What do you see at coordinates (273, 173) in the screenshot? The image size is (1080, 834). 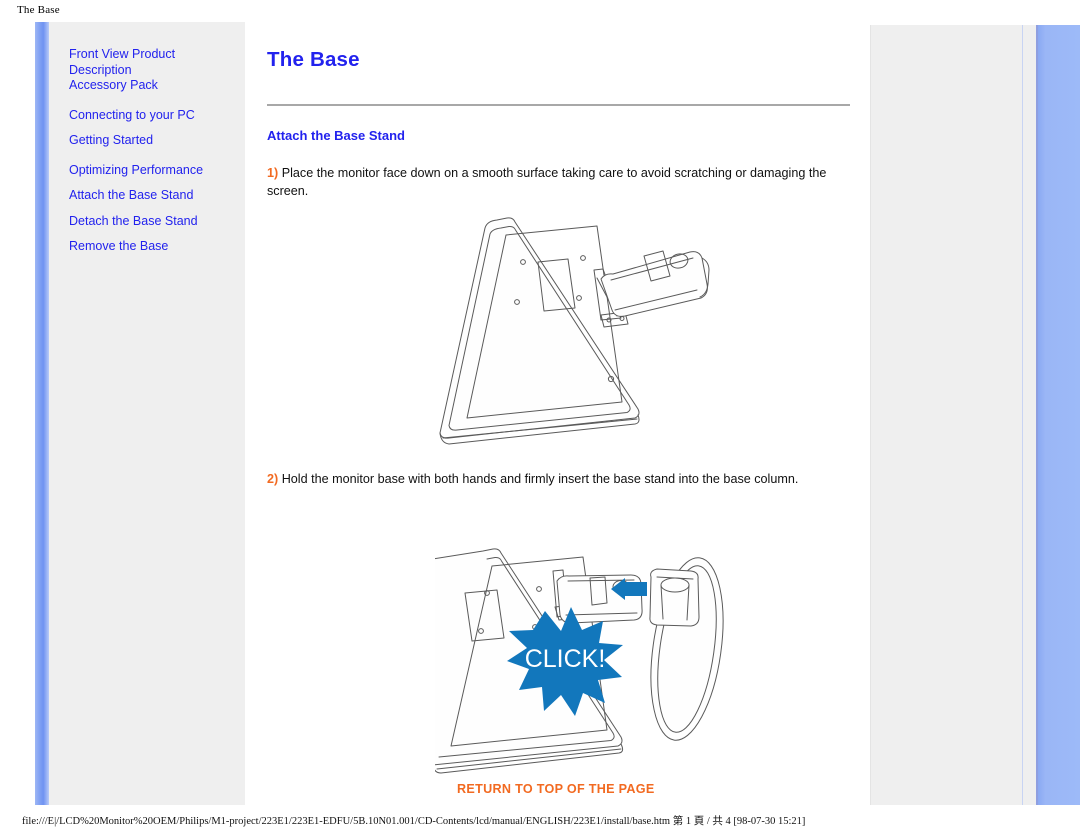 I see `step-1-number: 1)` at bounding box center [273, 173].